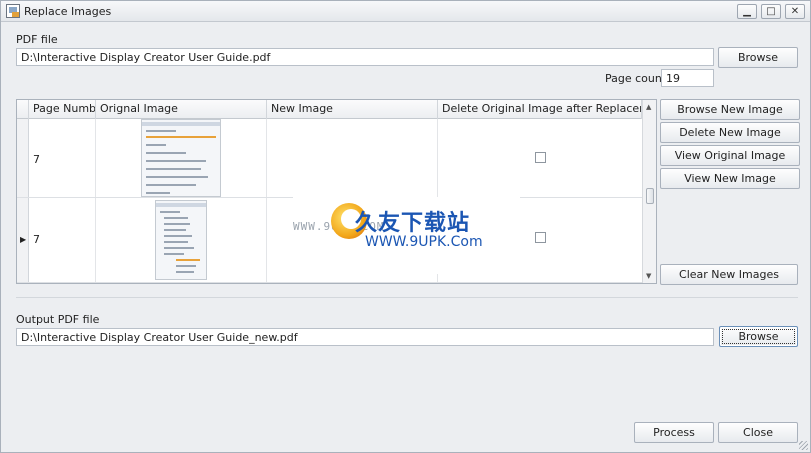 This screenshot has height=453, width=811. I want to click on clear-new-images-button: Clear New Images, so click(729, 274).